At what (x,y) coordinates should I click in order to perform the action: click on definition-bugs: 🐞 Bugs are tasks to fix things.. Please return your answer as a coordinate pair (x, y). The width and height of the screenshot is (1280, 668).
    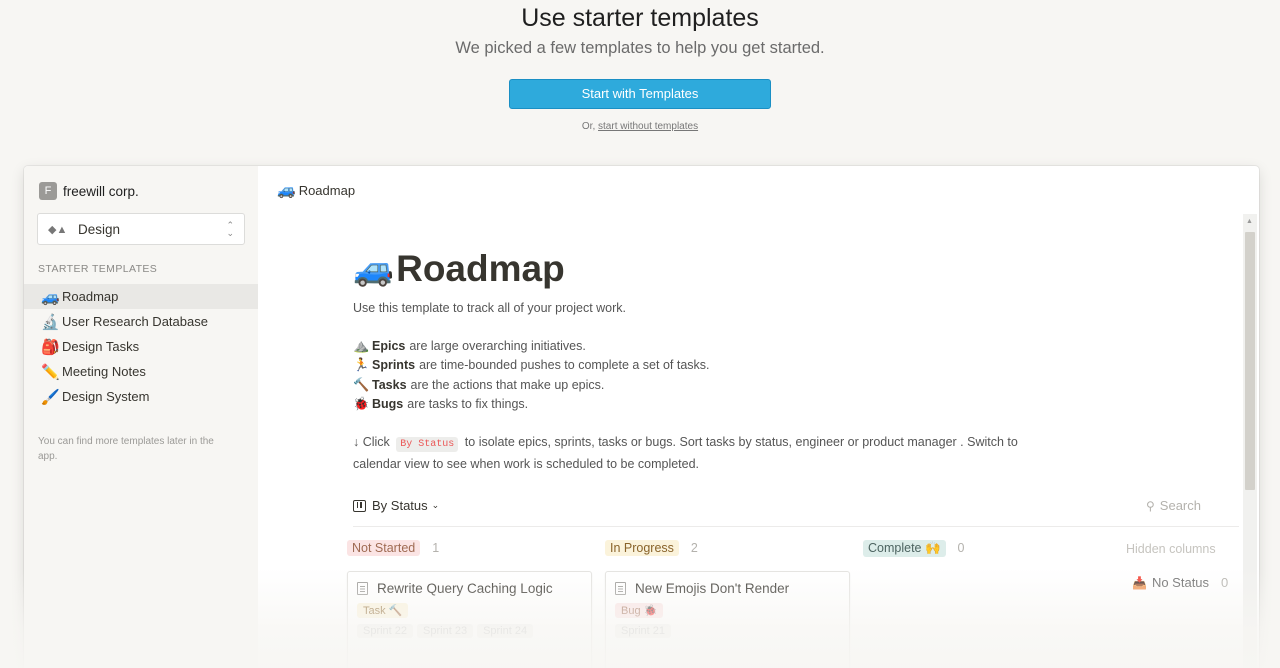
    Looking at the image, I should click on (703, 405).